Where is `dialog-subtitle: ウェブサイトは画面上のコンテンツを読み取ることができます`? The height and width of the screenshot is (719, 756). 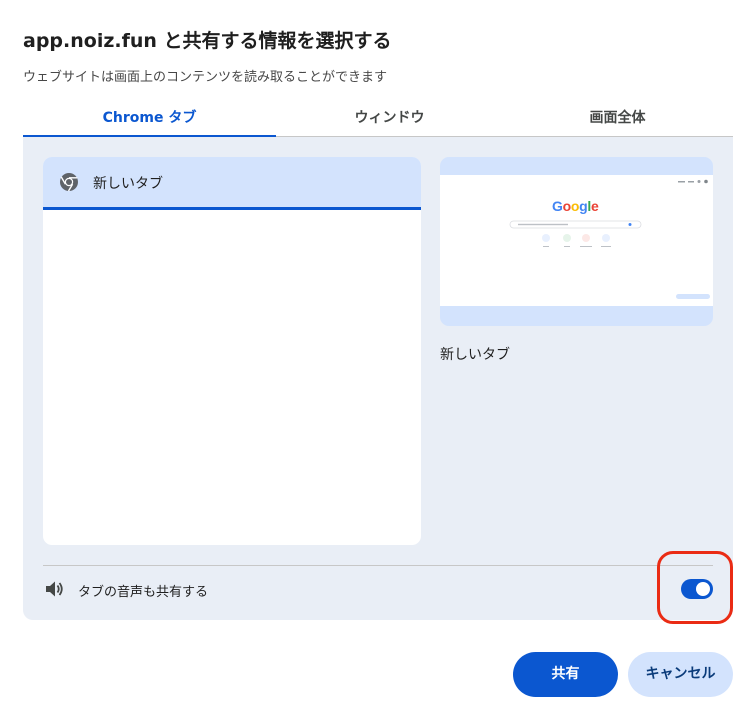 dialog-subtitle: ウェブサイトは画面上のコンテンツを読み取ることができます is located at coordinates (205, 77).